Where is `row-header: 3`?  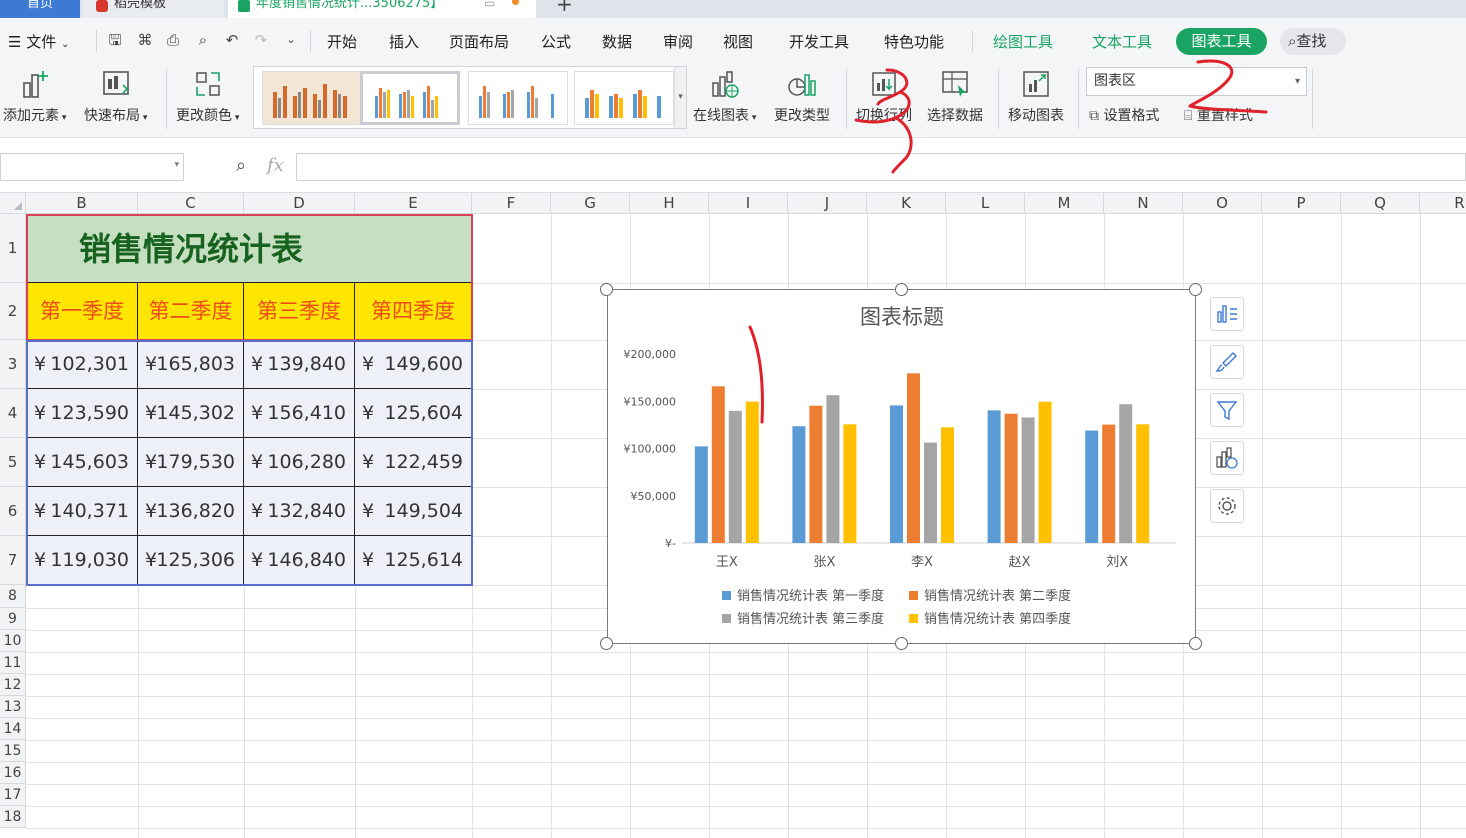 row-header: 3 is located at coordinates (13, 364).